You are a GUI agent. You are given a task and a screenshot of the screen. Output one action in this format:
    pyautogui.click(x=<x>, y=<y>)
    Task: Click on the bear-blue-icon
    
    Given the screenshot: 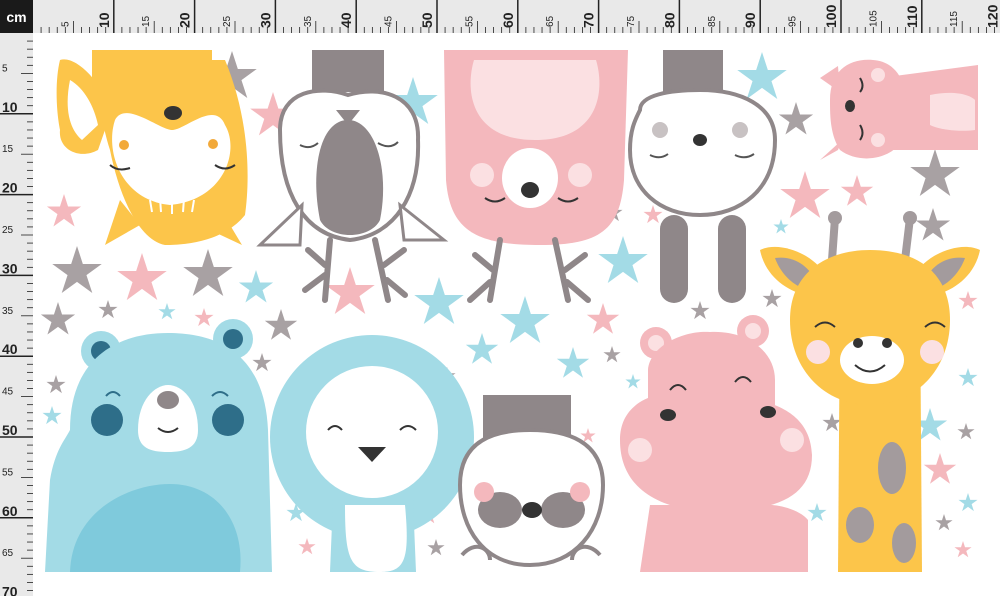 What is the action you would take?
    pyautogui.click(x=158, y=445)
    